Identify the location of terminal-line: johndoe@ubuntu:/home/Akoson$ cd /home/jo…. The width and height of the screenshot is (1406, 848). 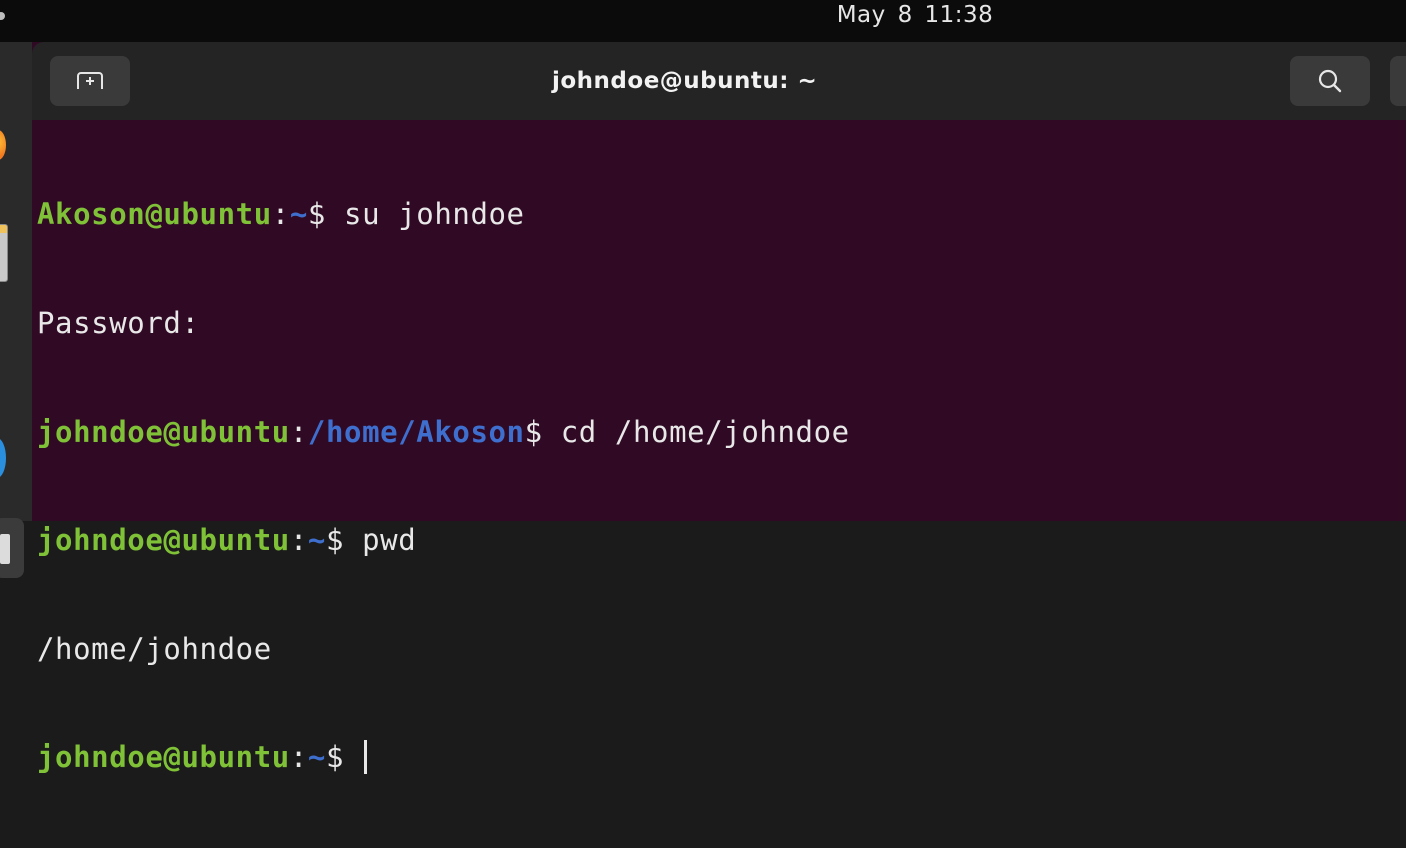
(443, 431).